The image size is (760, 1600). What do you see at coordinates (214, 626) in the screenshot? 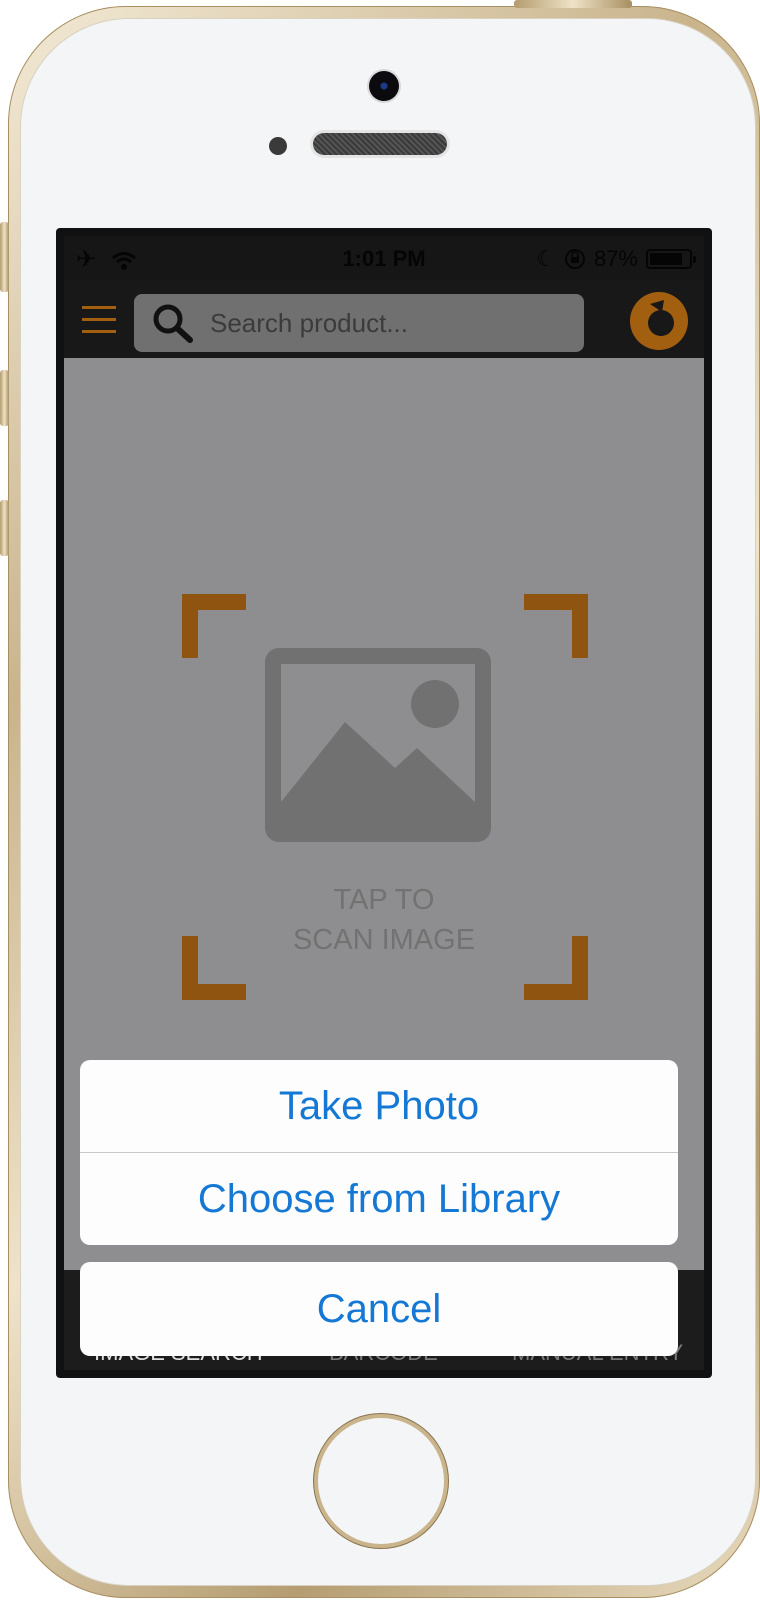
I see `frame-corner-top-left` at bounding box center [214, 626].